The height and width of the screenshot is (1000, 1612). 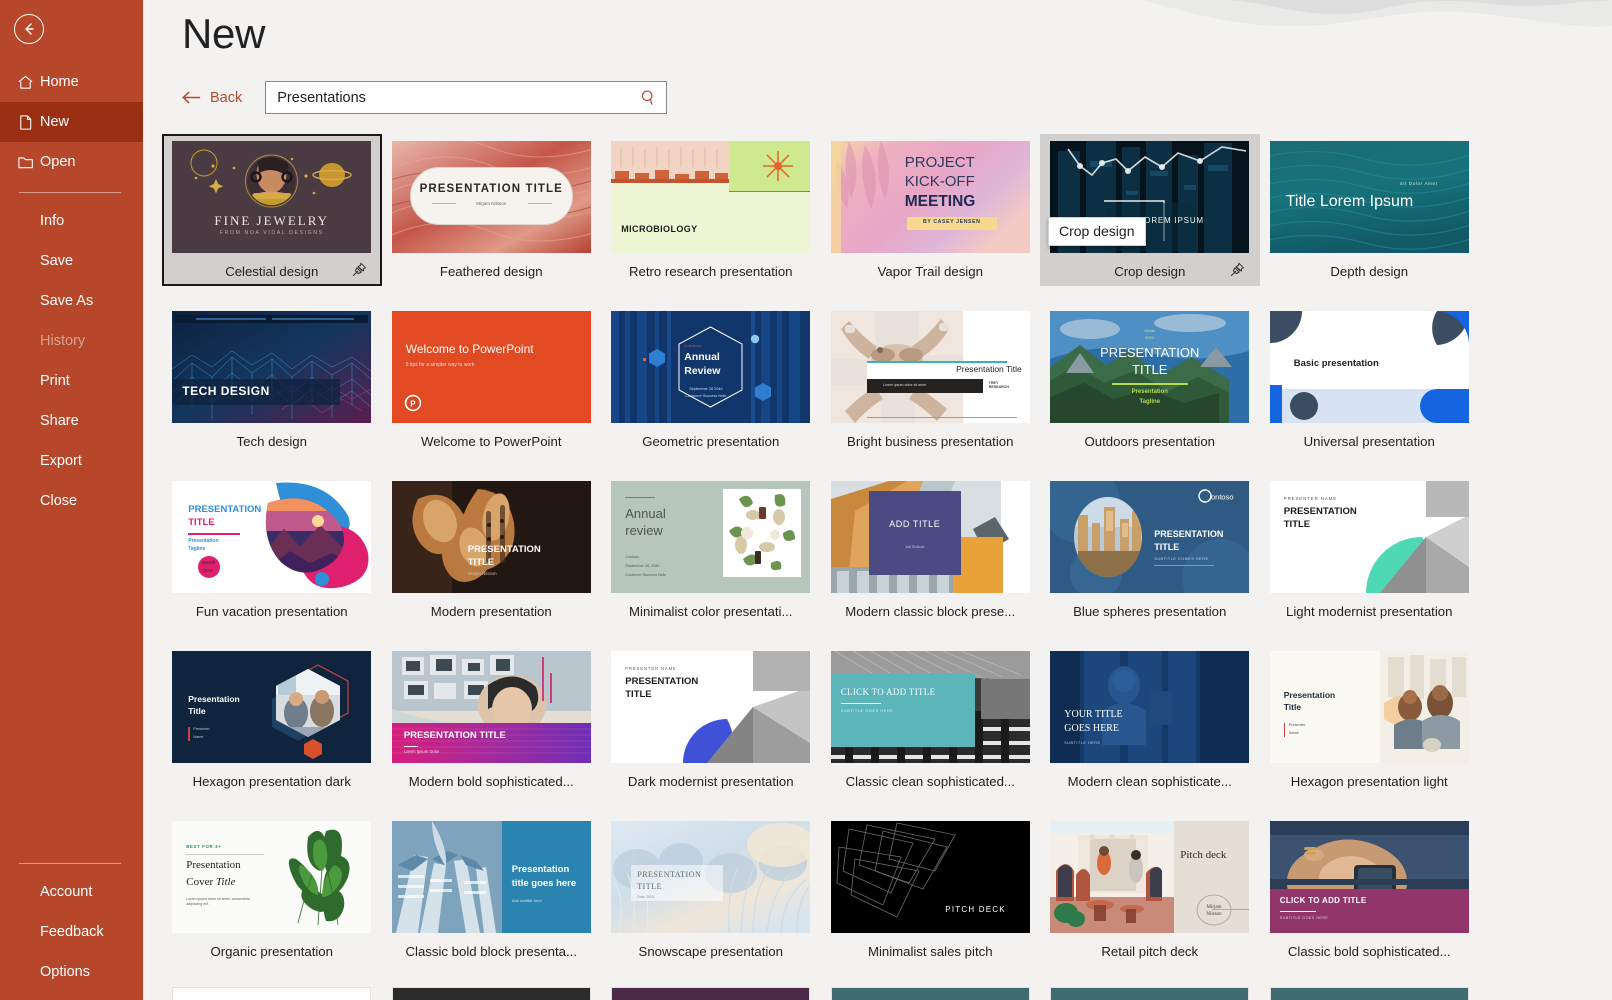 I want to click on template-preview-art: TECH DESIGN, so click(x=272, y=366).